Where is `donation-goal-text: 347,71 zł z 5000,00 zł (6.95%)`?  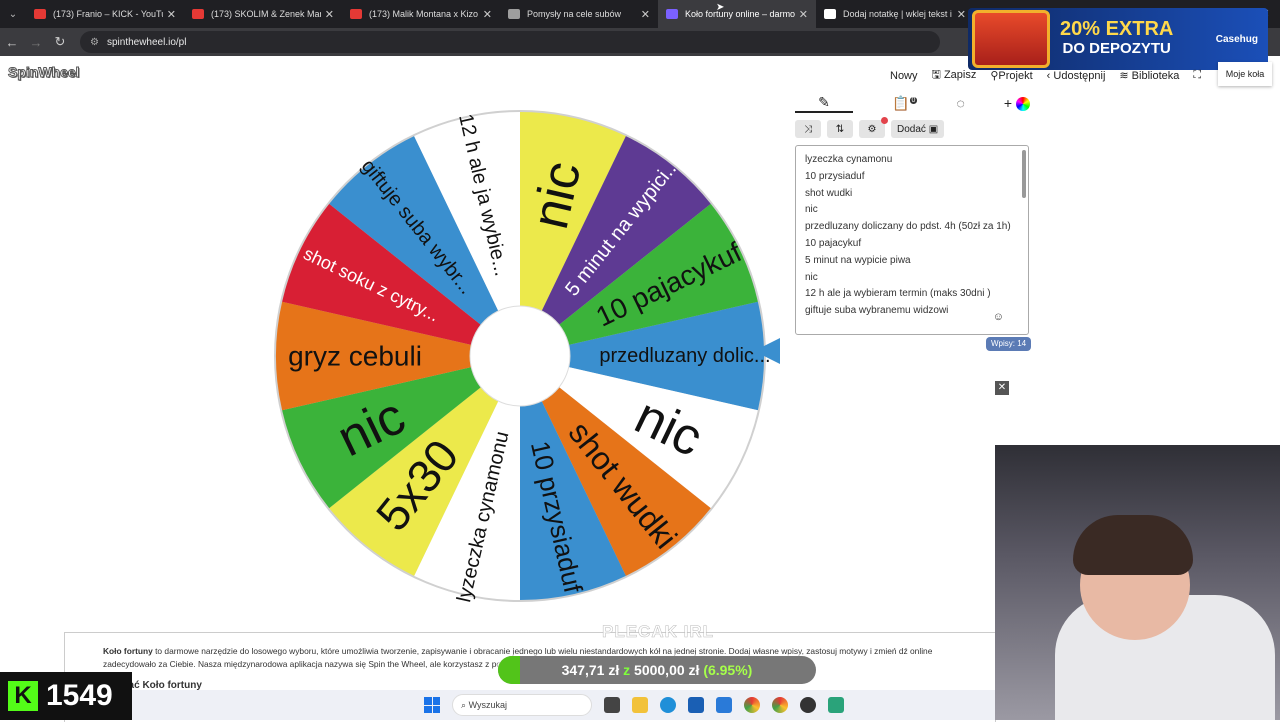 donation-goal-text: 347,71 zł z 5000,00 zł (6.95%) is located at coordinates (657, 670).